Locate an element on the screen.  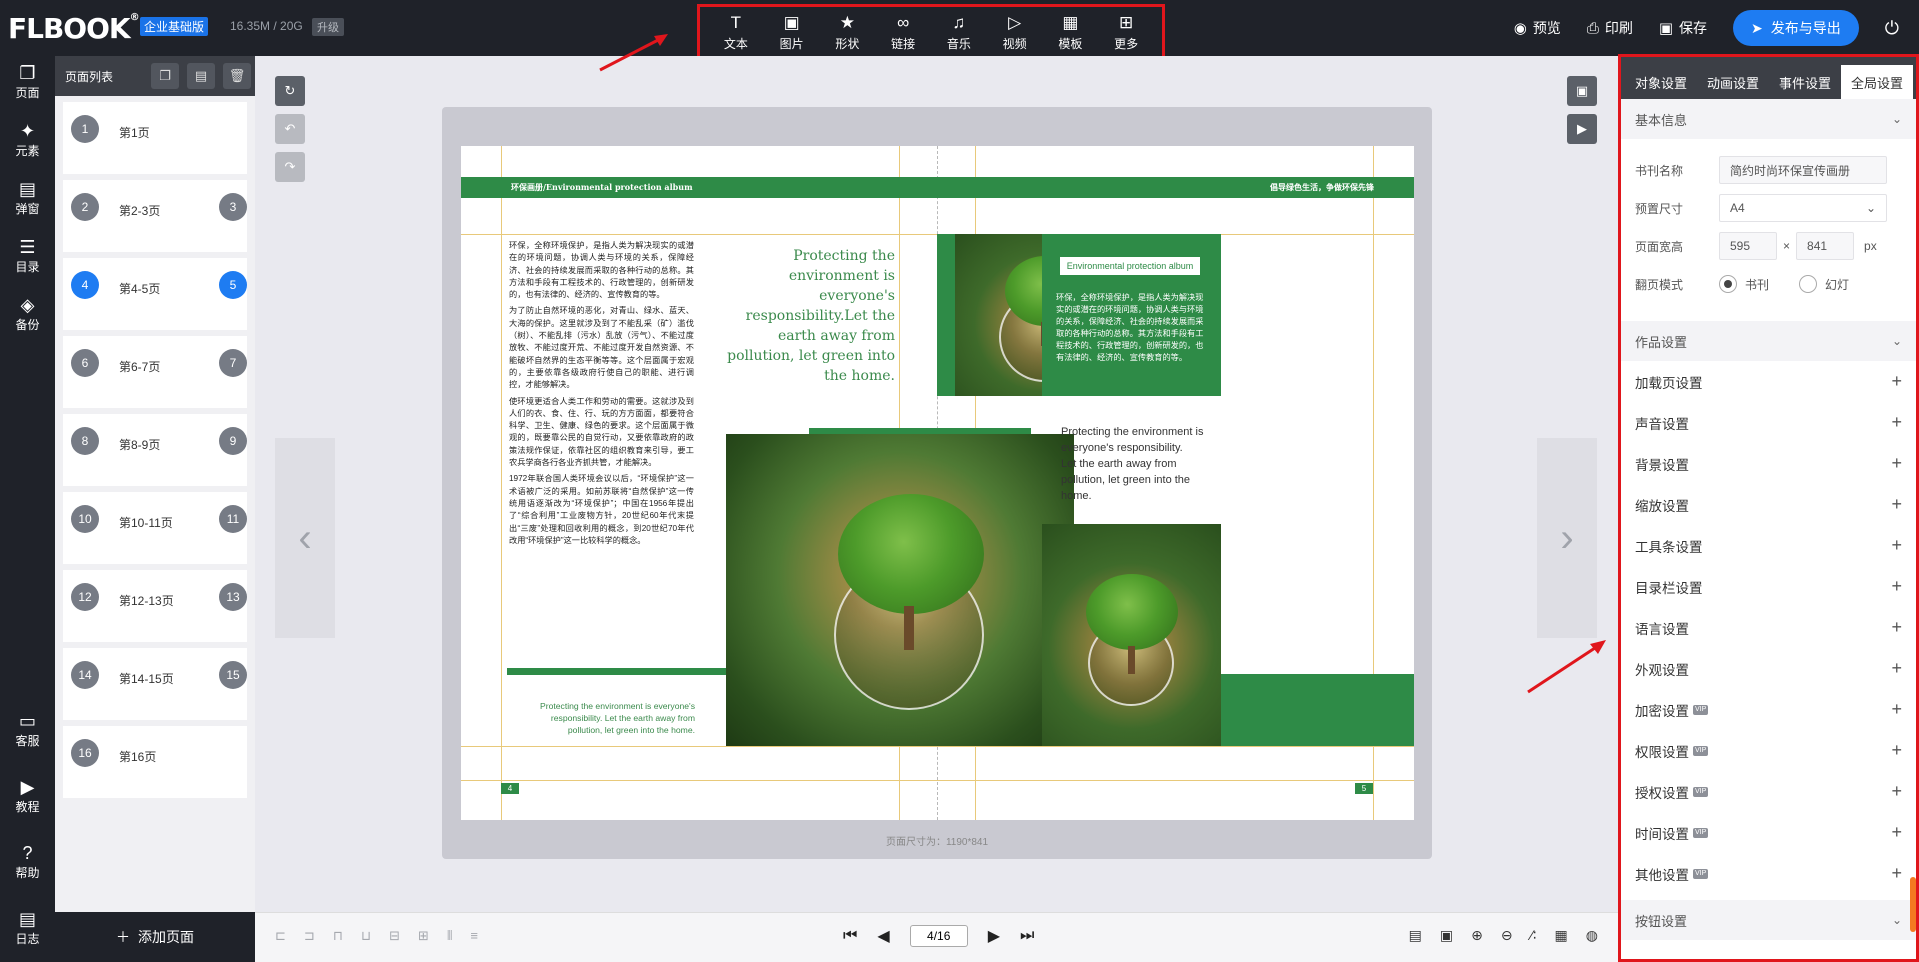
nav-tutorial: ▶ 教程 is located at coordinates (27, 795).